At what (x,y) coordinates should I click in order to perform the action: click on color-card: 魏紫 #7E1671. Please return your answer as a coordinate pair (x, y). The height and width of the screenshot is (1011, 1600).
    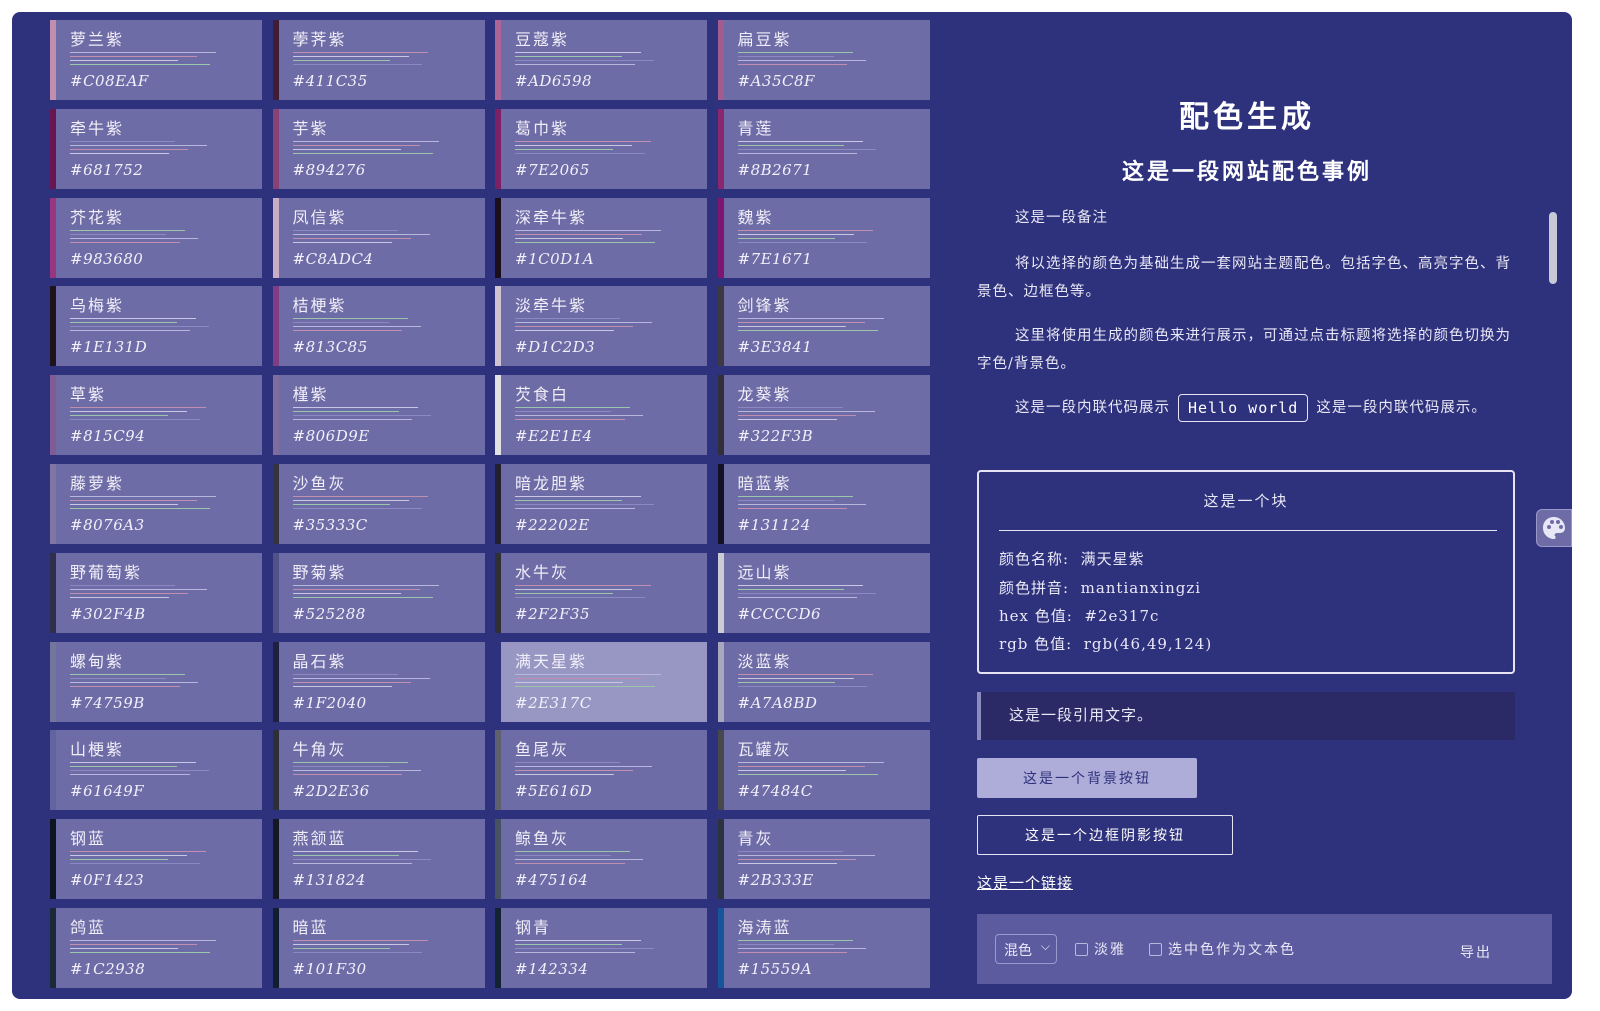
    Looking at the image, I should click on (823, 237).